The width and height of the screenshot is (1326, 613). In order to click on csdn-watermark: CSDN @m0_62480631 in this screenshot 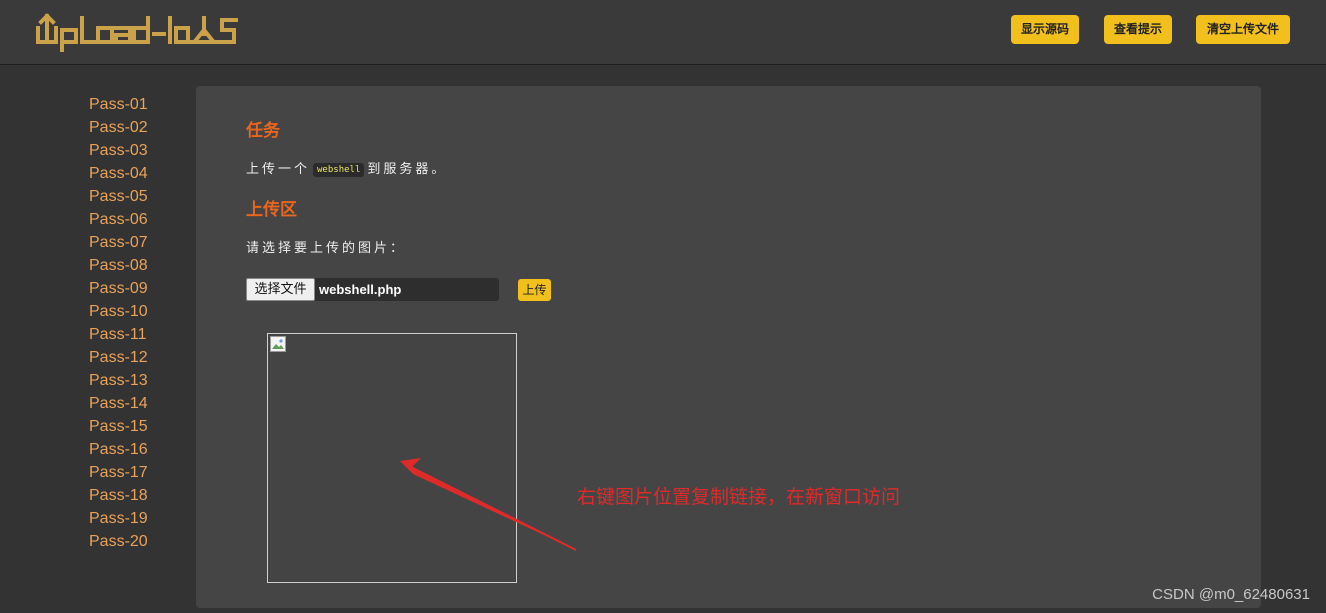, I will do `click(1231, 594)`.